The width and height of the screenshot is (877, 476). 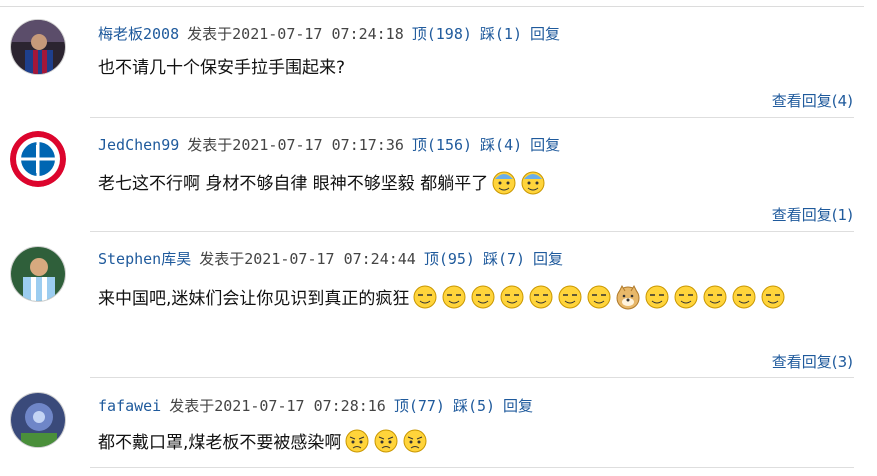 I want to click on downvote-button: 踩(5), so click(x=474, y=406).